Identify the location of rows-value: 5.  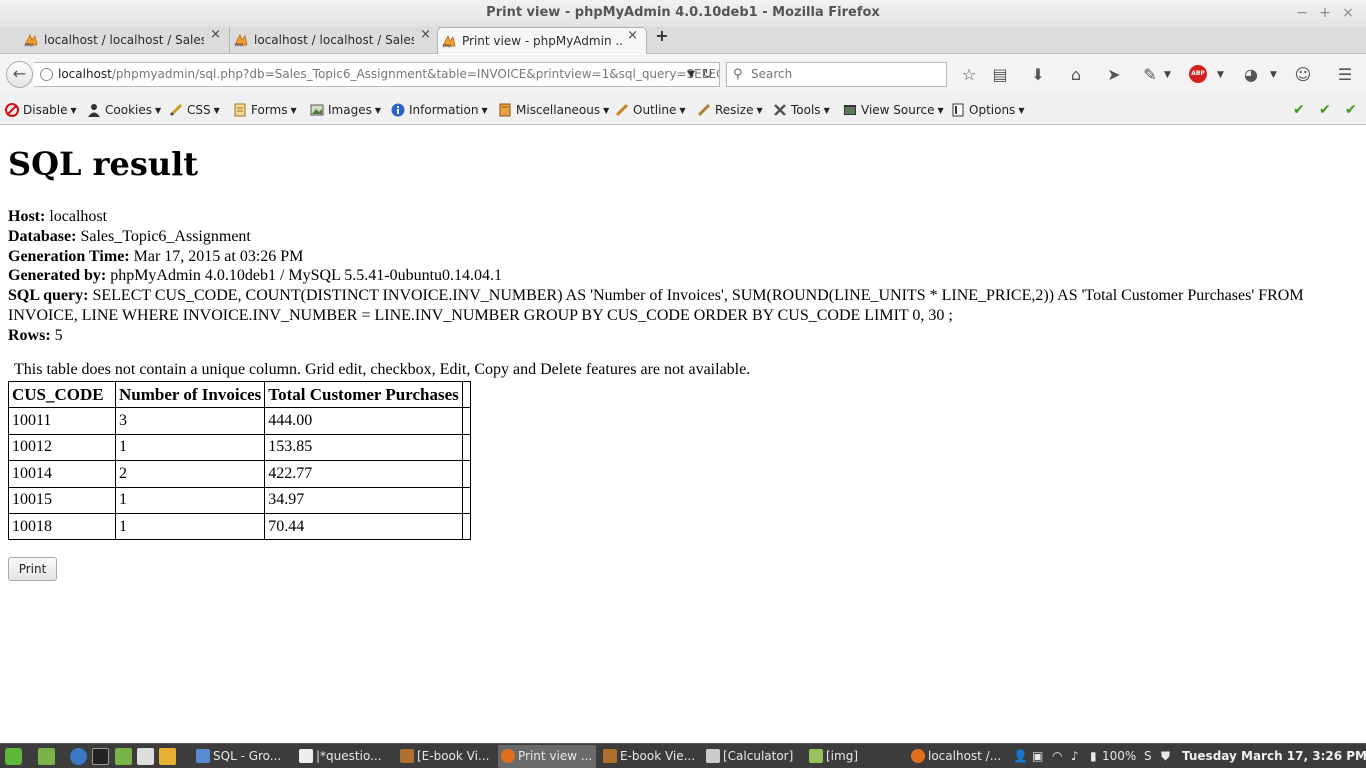
(58, 335).